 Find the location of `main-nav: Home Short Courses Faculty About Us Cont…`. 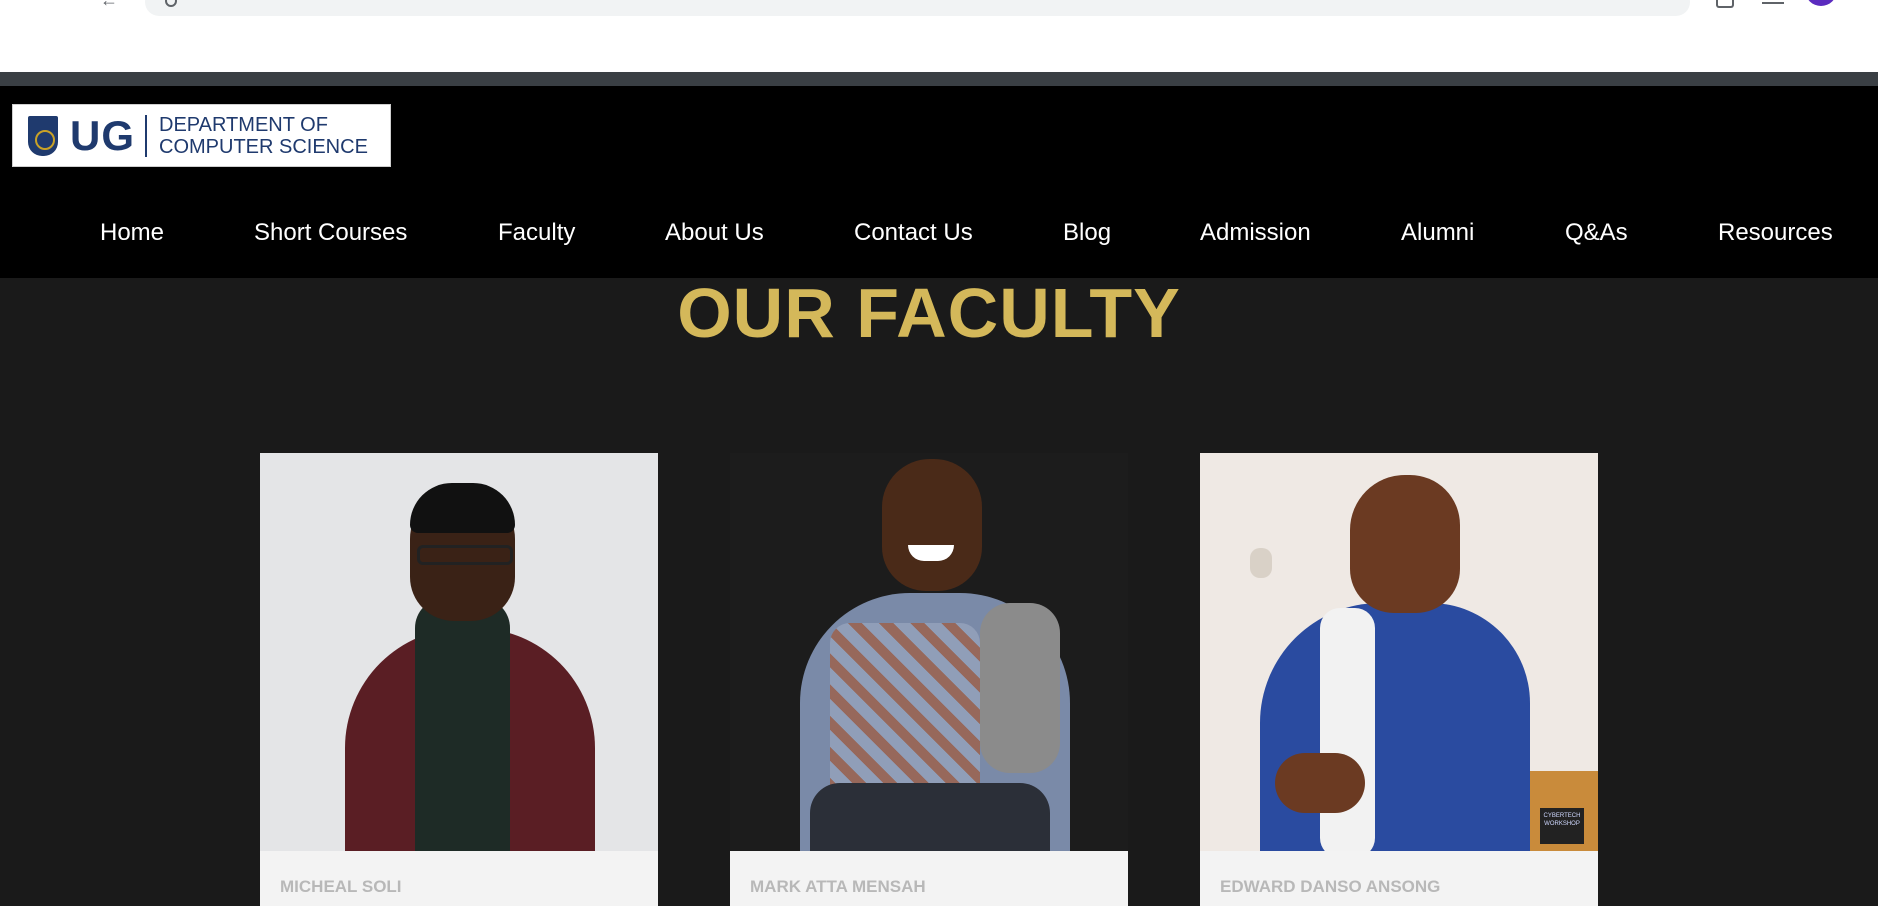

main-nav: Home Short Courses Faculty About Us Cont… is located at coordinates (939, 244).